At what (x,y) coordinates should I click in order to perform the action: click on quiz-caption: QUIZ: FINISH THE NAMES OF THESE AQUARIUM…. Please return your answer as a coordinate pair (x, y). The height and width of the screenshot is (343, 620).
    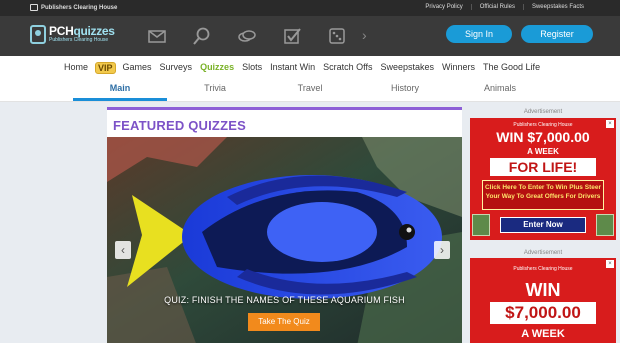
    Looking at the image, I should click on (284, 300).